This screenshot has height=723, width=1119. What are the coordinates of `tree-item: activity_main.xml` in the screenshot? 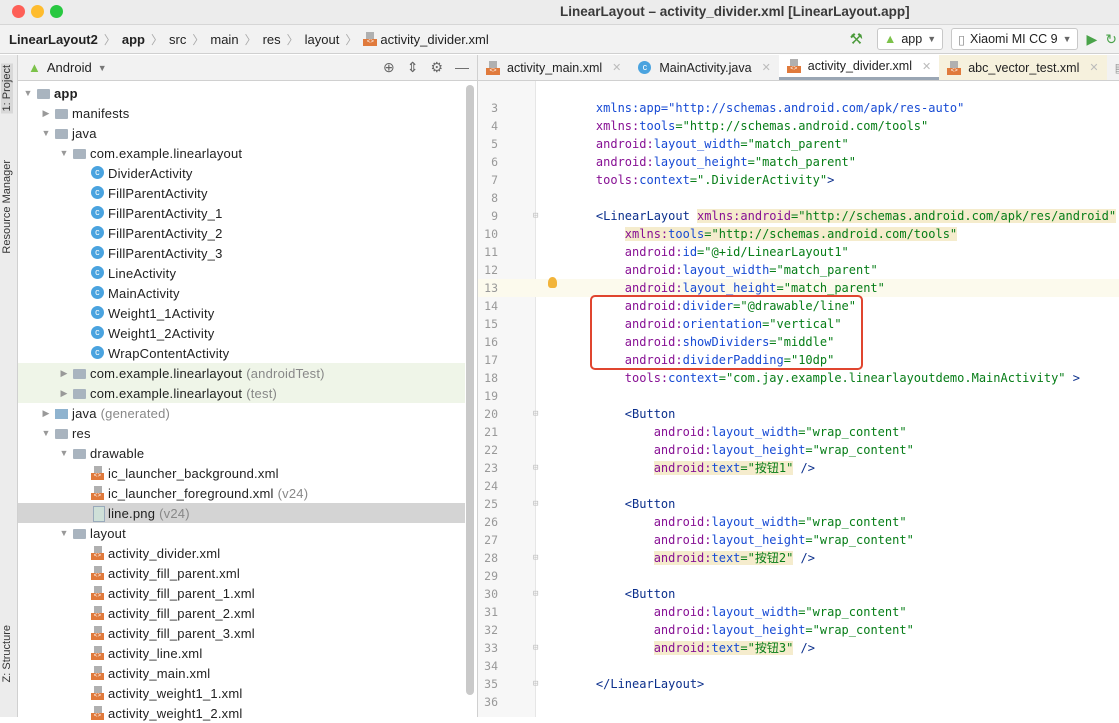 It's located at (241, 673).